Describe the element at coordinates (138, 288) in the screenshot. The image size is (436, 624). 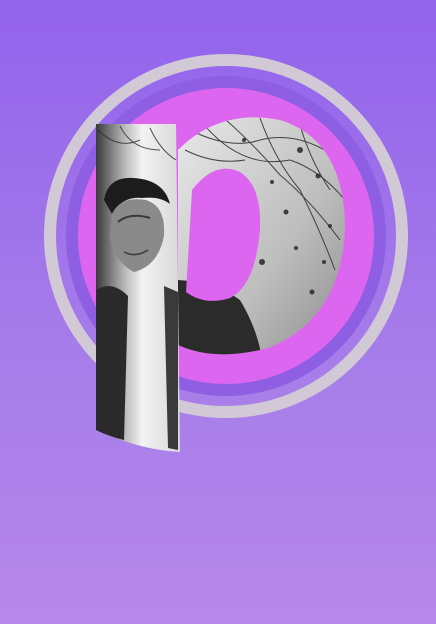
I see `photo-stem` at that location.